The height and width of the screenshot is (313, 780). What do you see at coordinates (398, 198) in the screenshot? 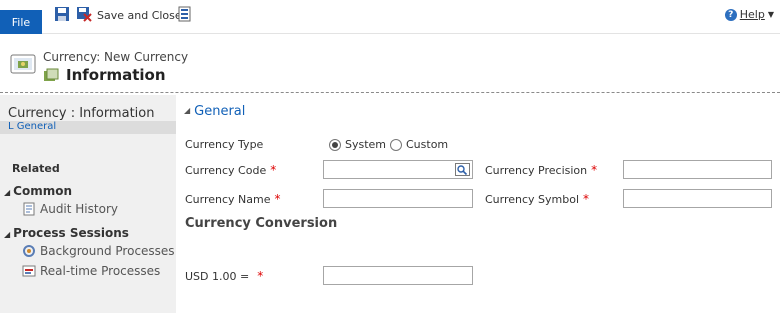
I see `currency-name-input` at bounding box center [398, 198].